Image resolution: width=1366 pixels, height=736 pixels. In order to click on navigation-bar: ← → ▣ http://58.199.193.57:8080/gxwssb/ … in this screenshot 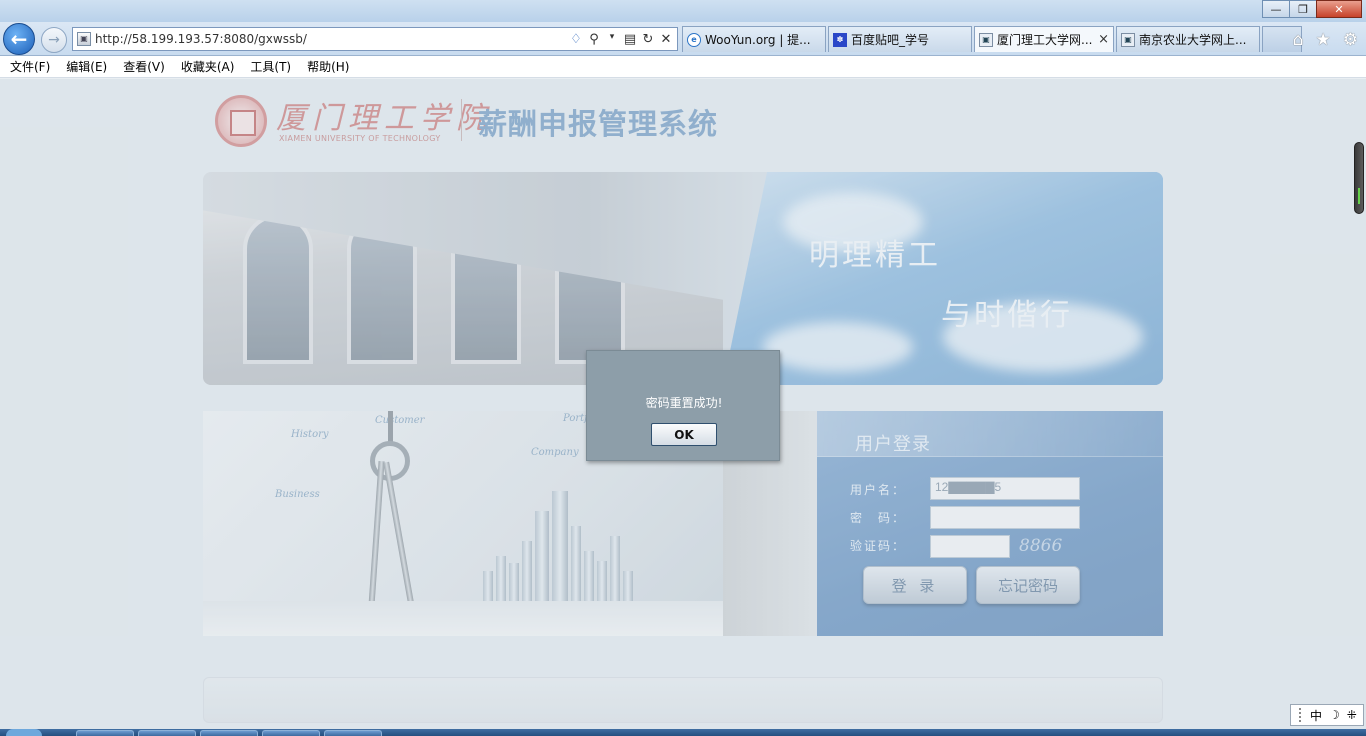, I will do `click(683, 39)`.